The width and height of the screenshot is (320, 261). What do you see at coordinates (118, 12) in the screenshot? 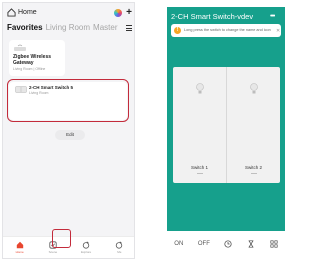
I see `color-dot-icon` at bounding box center [118, 12].